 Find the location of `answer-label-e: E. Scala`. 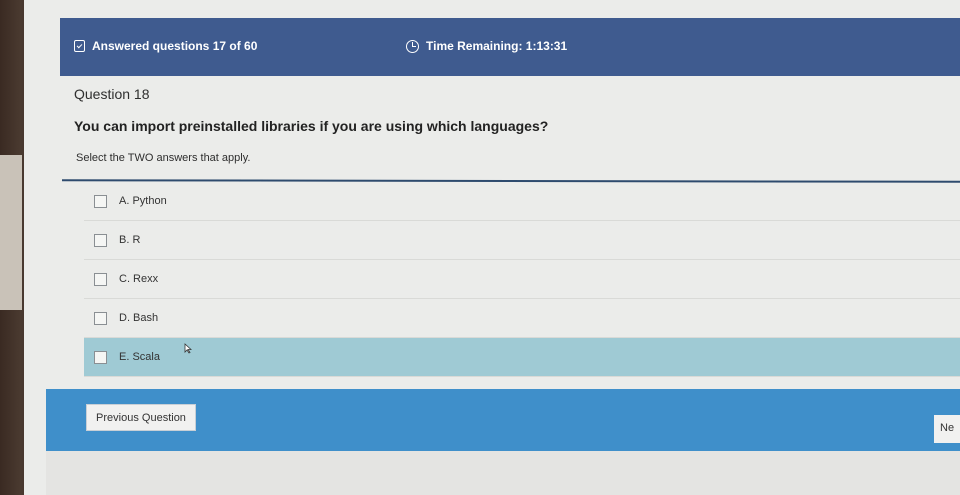

answer-label-e: E. Scala is located at coordinates (139, 357).